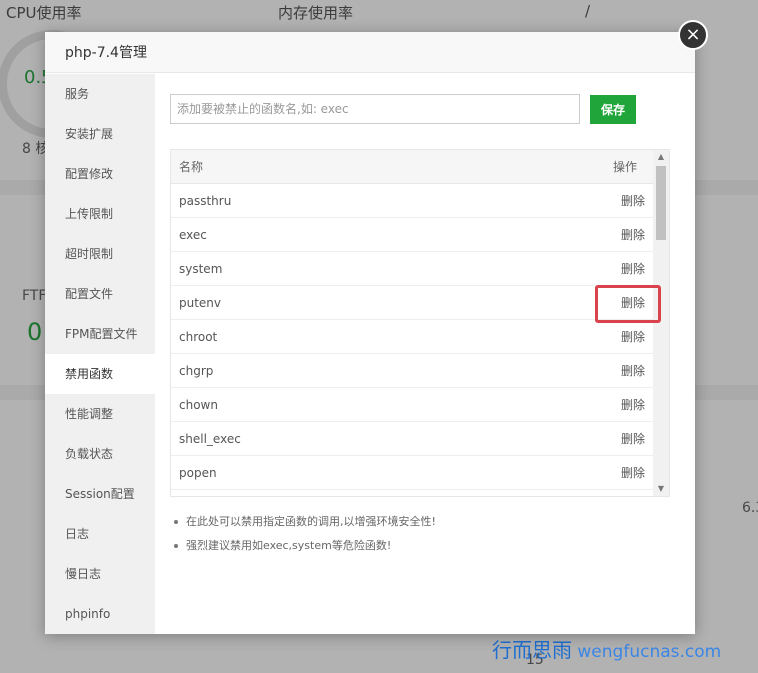 The image size is (758, 673). What do you see at coordinates (412, 303) in the screenshot?
I see `table-row: putenv 删除` at bounding box center [412, 303].